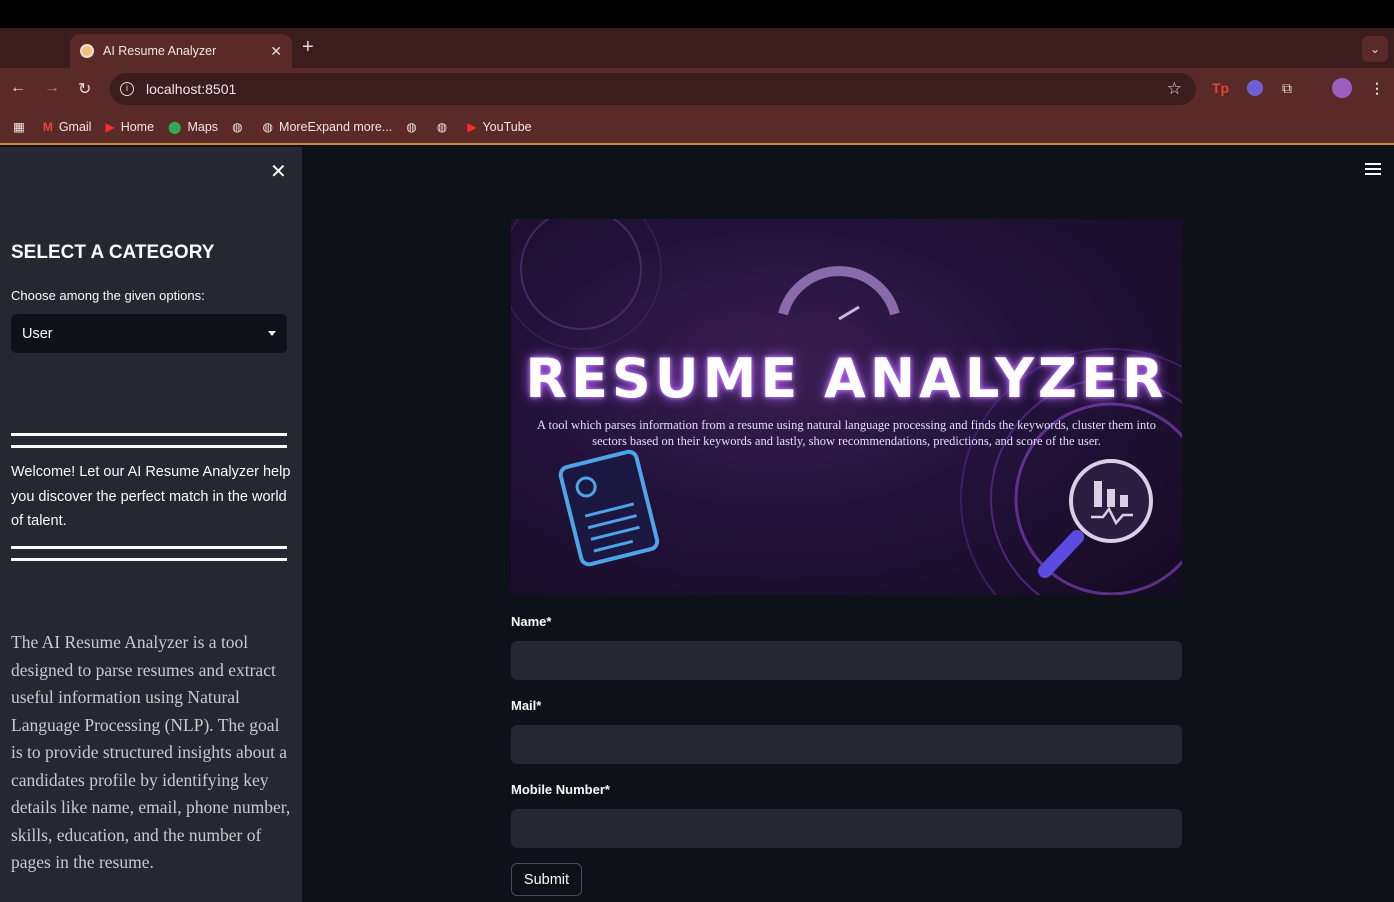 Image resolution: width=1394 pixels, height=902 pixels. I want to click on chevron-down-icon, so click(272, 333).